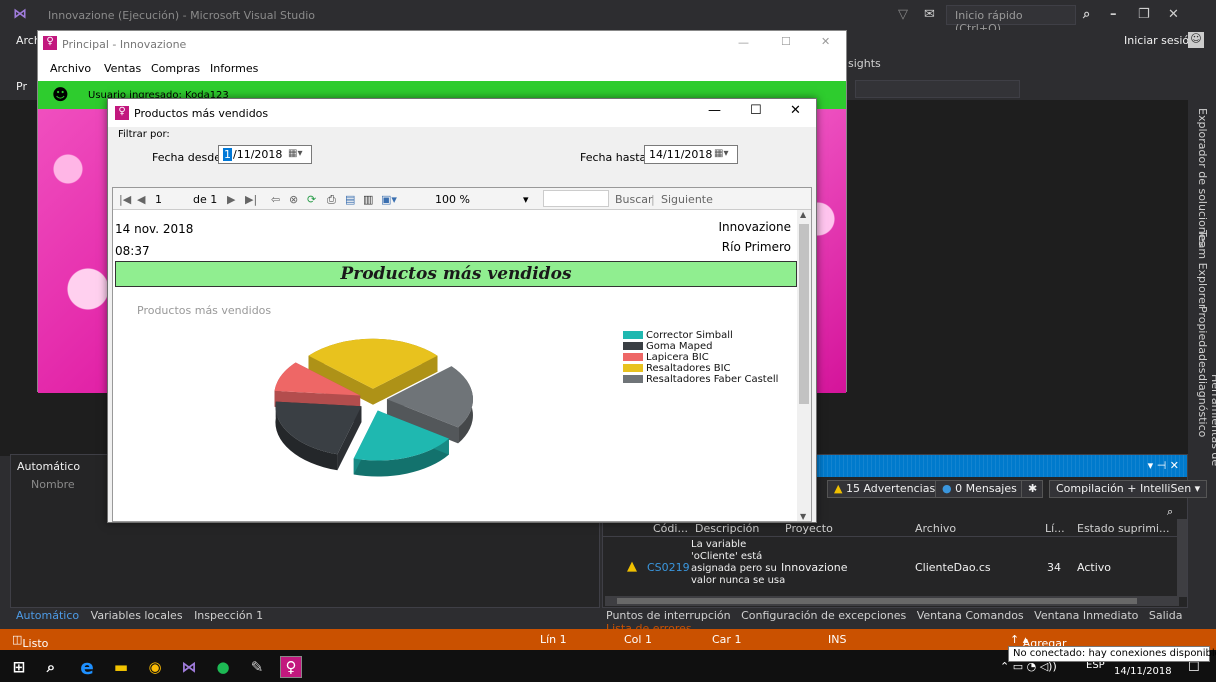  I want to click on warnings-filter-button: ▲ 15 Advertencias, so click(885, 489).